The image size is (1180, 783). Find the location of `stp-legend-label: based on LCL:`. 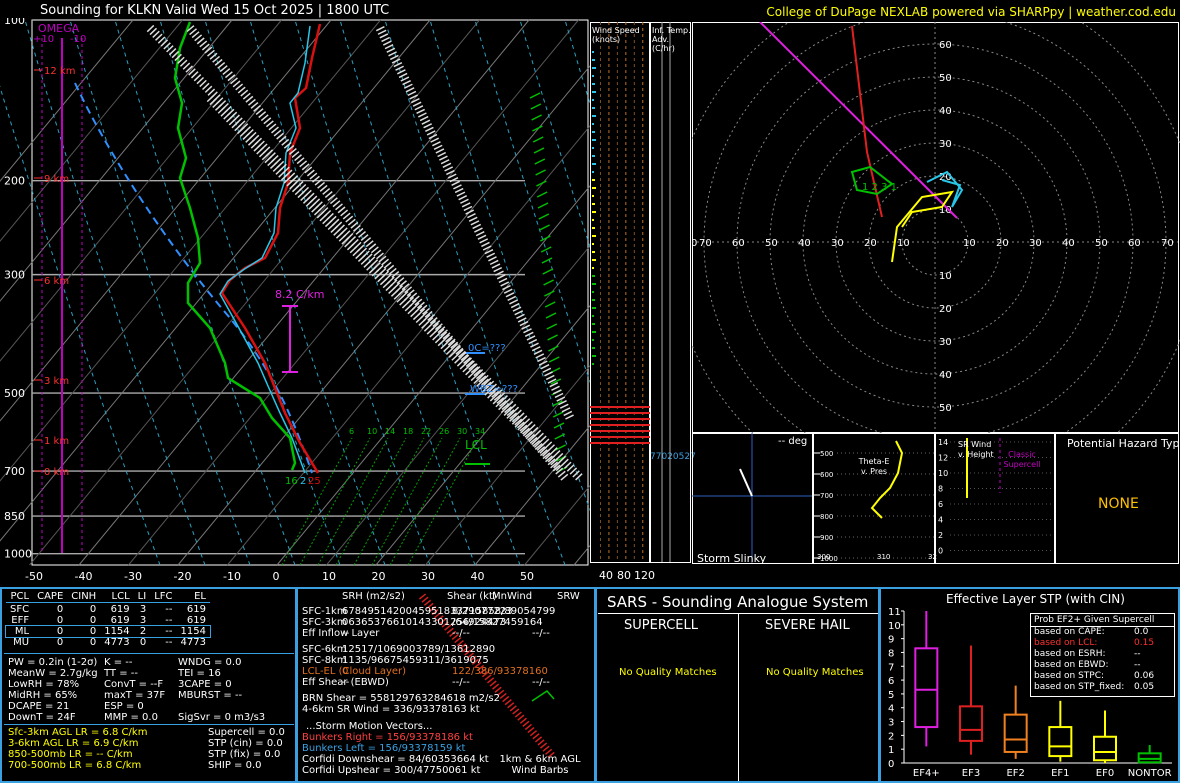

stp-legend-label: based on LCL: is located at coordinates (1066, 643).